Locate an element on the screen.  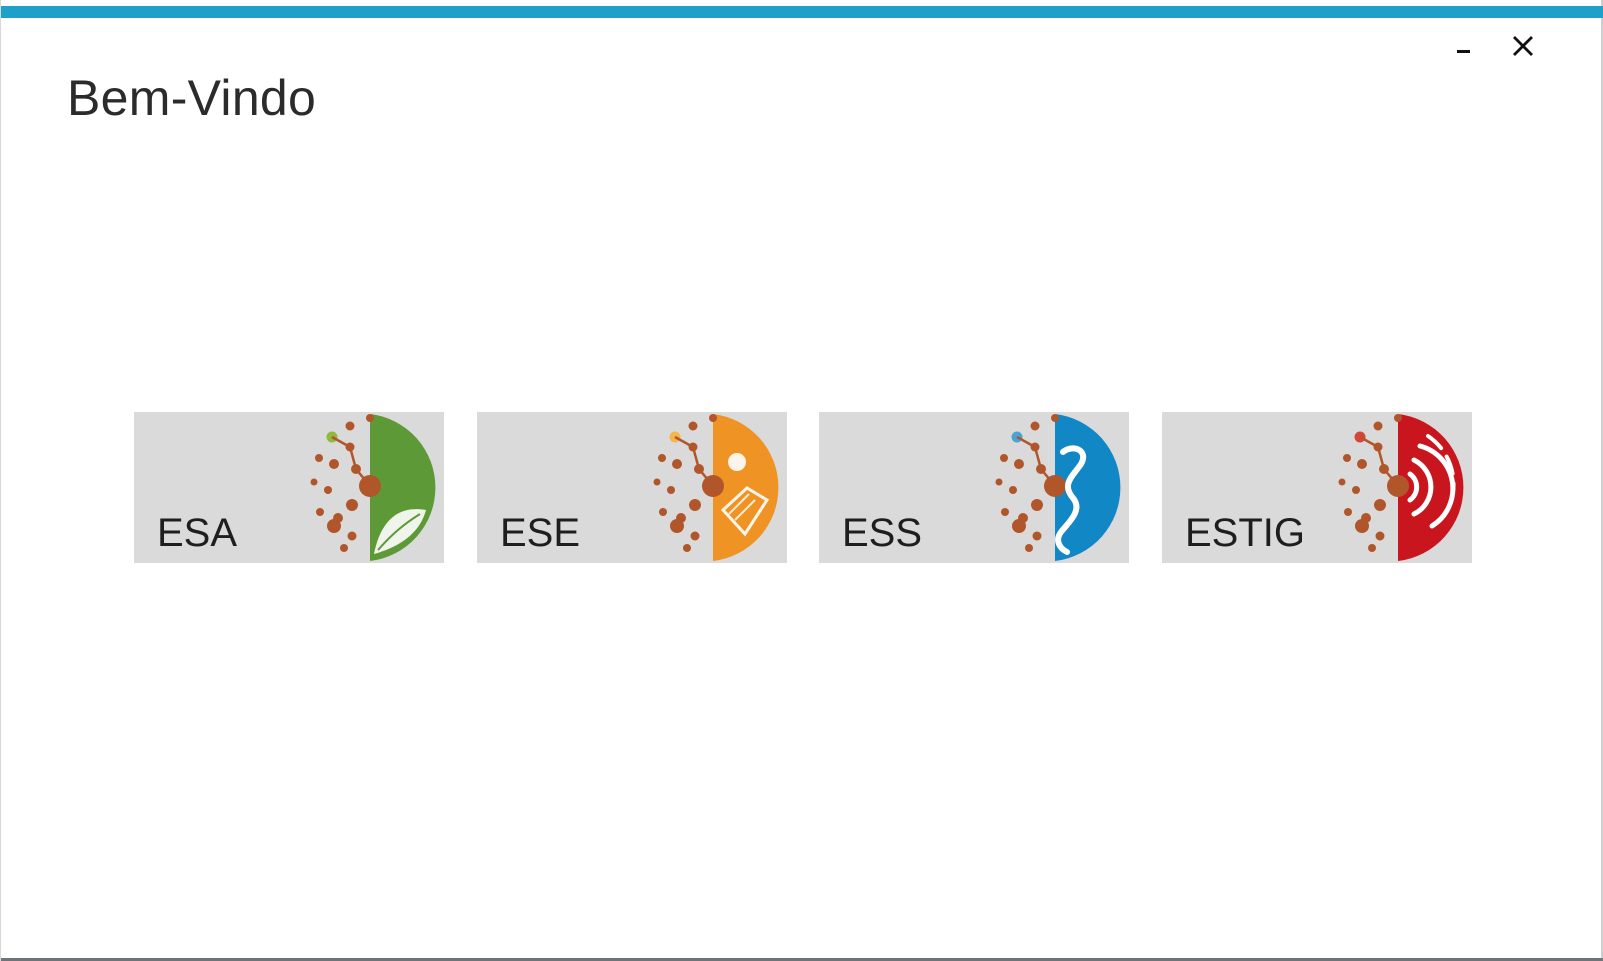
school-tile-ess: ESS is located at coordinates (974, 487).